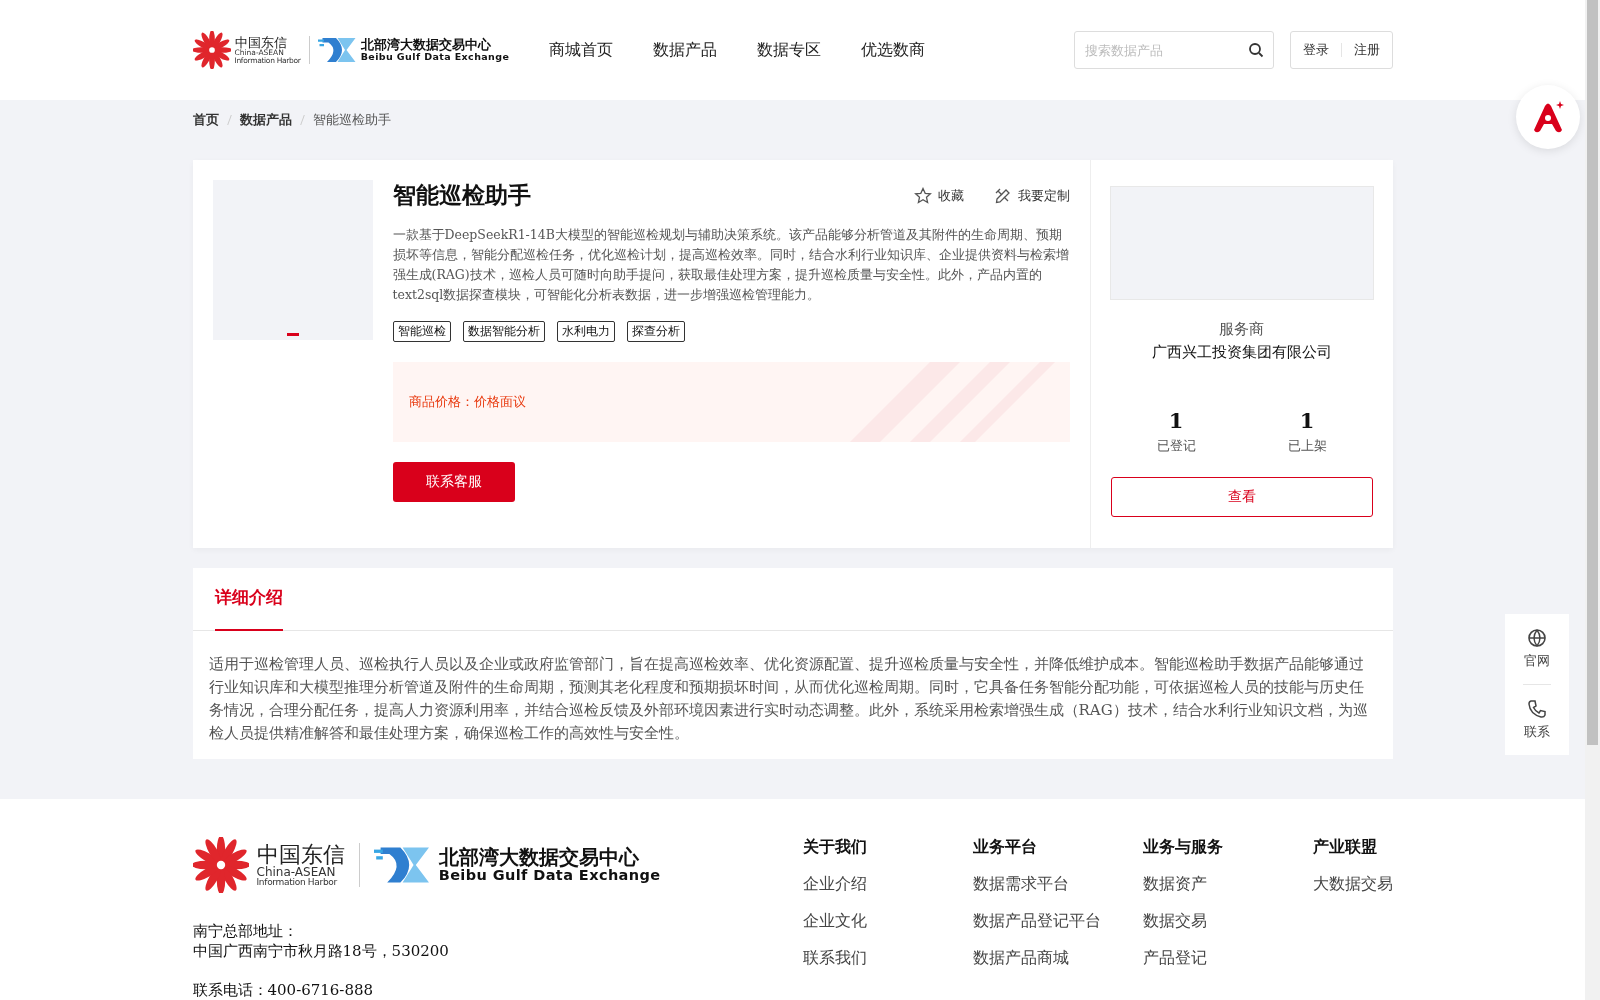 The width and height of the screenshot is (1600, 1000). Describe the element at coordinates (1057, 921) in the screenshot. I see `footer-link: 数据产品登记平台` at that location.